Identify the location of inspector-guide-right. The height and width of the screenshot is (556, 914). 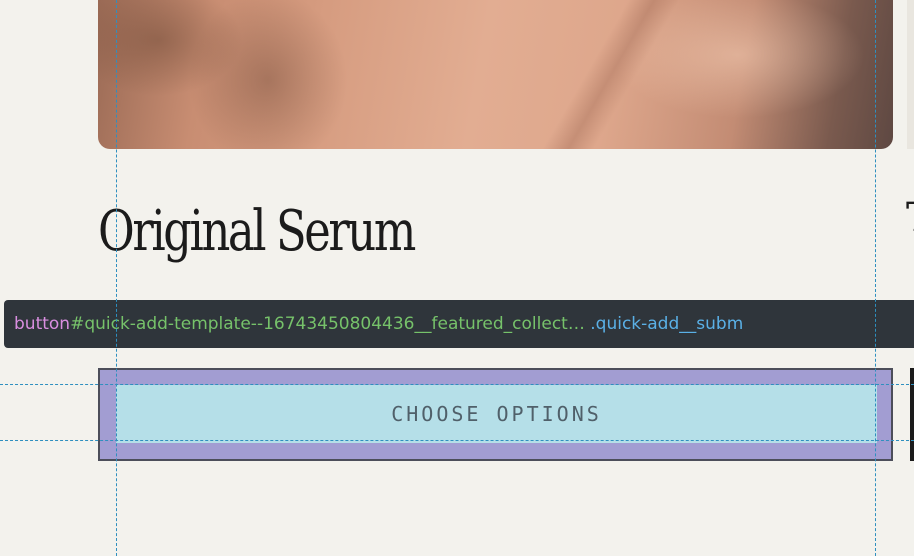
(875, 278).